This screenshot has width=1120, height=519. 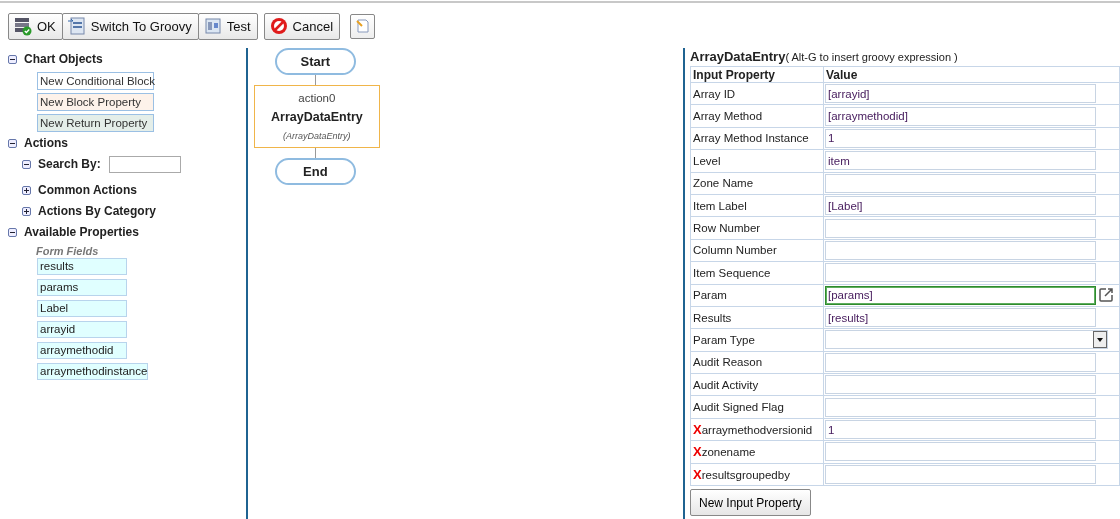 I want to click on section-title: Available Properties, so click(x=81, y=232).